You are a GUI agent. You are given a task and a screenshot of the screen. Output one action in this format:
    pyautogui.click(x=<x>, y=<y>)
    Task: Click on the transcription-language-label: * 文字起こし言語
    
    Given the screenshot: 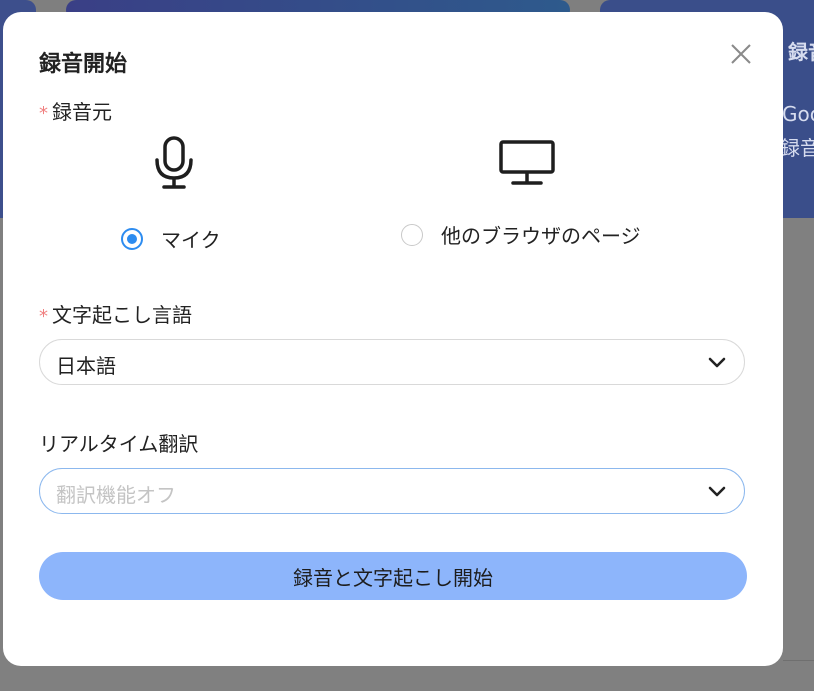 What is the action you would take?
    pyautogui.click(x=115, y=313)
    